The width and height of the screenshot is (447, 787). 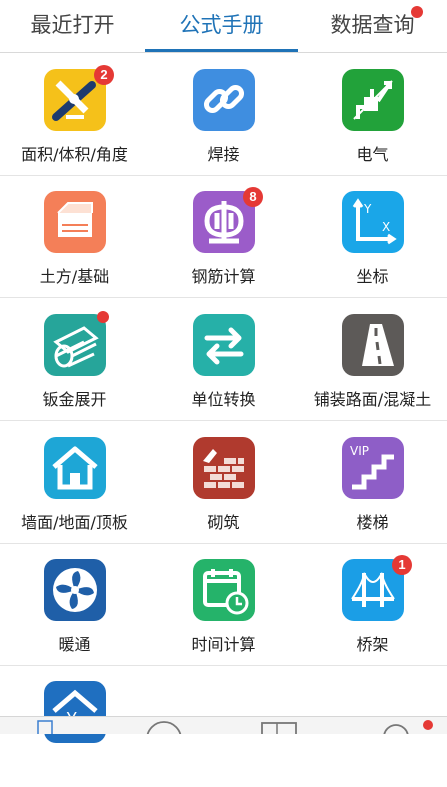 I want to click on svg-text: X, so click(x=386, y=227).